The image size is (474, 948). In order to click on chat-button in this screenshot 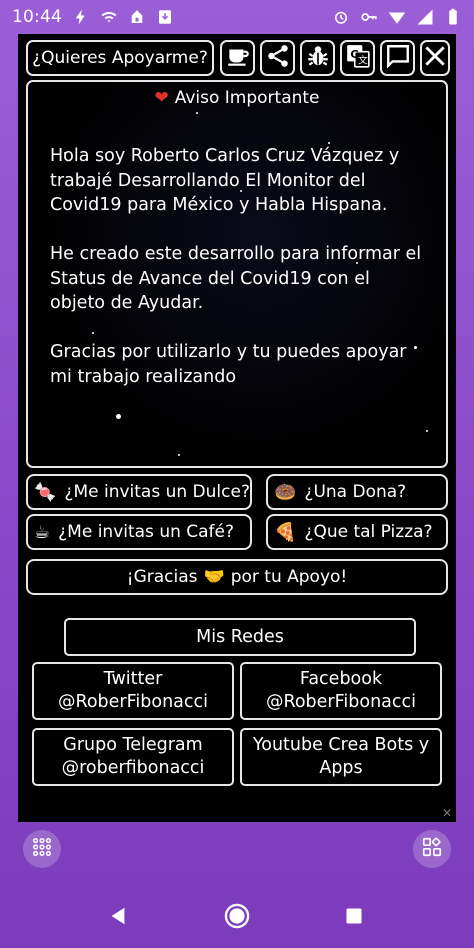, I will do `click(397, 58)`.